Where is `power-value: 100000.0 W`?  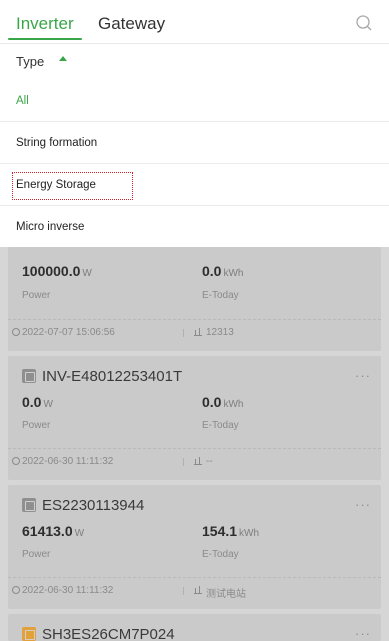
power-value: 100000.0 W is located at coordinates (57, 271).